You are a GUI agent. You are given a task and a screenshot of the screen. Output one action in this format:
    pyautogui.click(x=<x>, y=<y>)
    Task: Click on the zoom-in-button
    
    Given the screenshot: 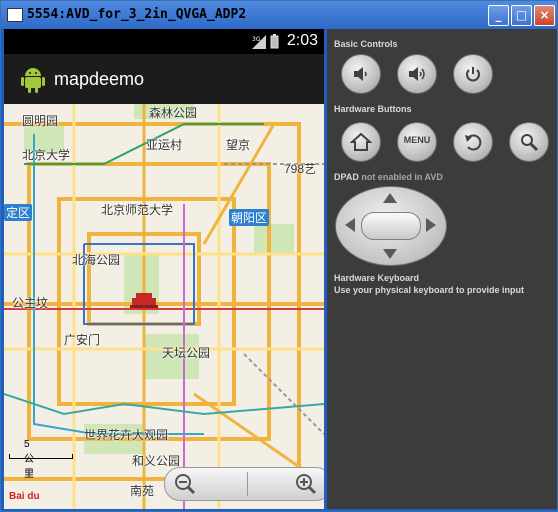 What is the action you would take?
    pyautogui.click(x=286, y=484)
    